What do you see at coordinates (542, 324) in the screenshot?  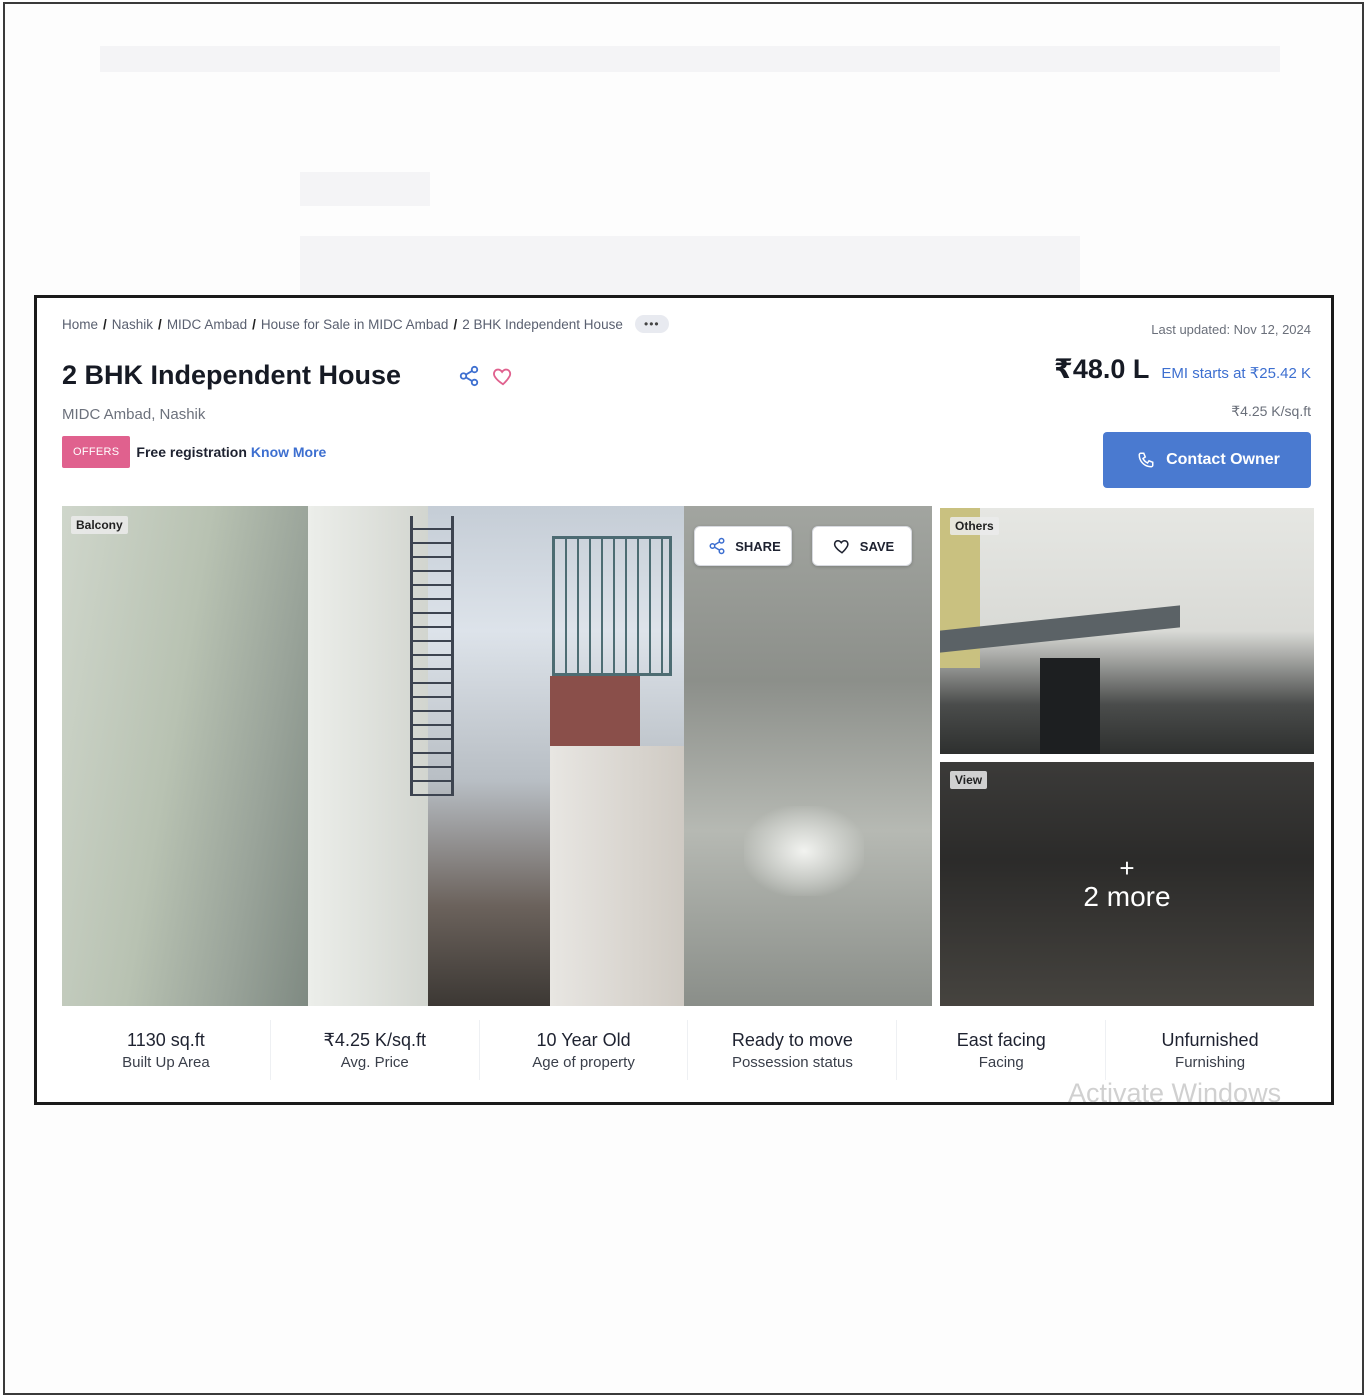 I see `breadcrumb-current: 2 BHK Independent House` at bounding box center [542, 324].